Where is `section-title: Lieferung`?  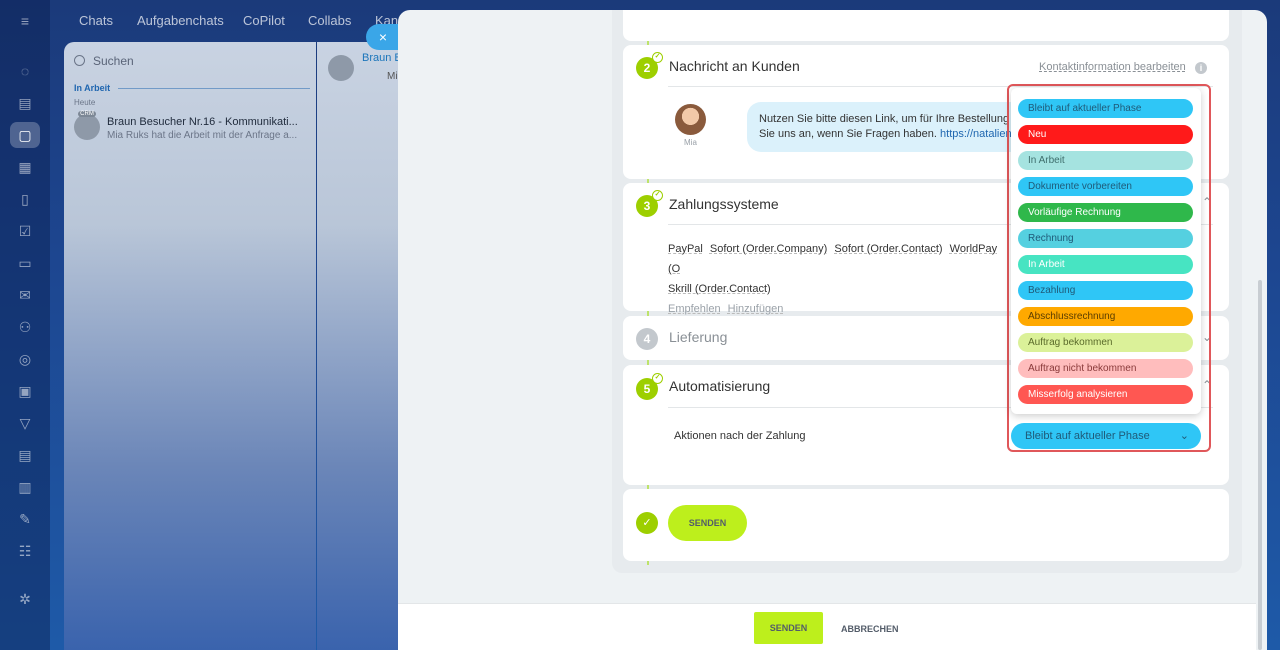 section-title: Lieferung is located at coordinates (698, 337).